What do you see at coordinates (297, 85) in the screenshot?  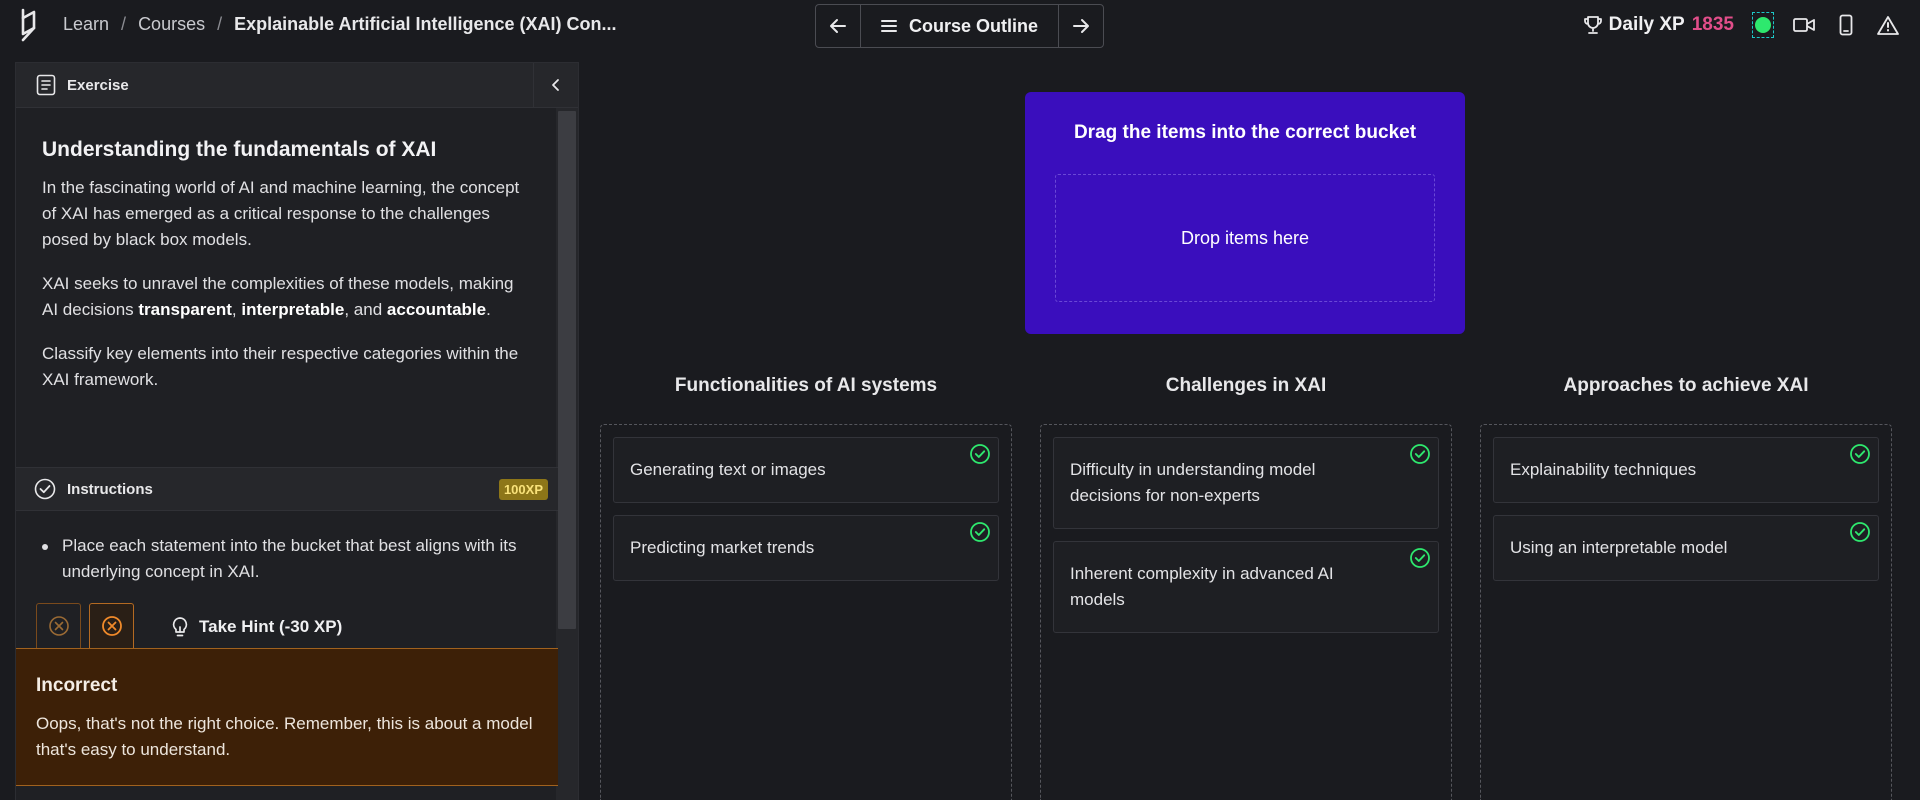 I see `exercise-header: Exercise` at bounding box center [297, 85].